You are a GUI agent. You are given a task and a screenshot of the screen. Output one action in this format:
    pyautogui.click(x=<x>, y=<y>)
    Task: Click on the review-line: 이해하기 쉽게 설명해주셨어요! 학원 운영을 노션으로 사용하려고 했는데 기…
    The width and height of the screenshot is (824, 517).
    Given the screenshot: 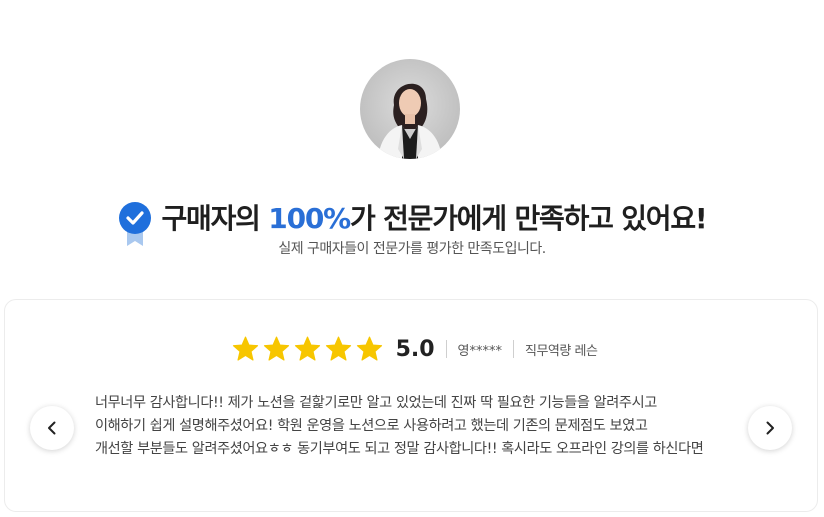 What is the action you would take?
    pyautogui.click(x=371, y=426)
    